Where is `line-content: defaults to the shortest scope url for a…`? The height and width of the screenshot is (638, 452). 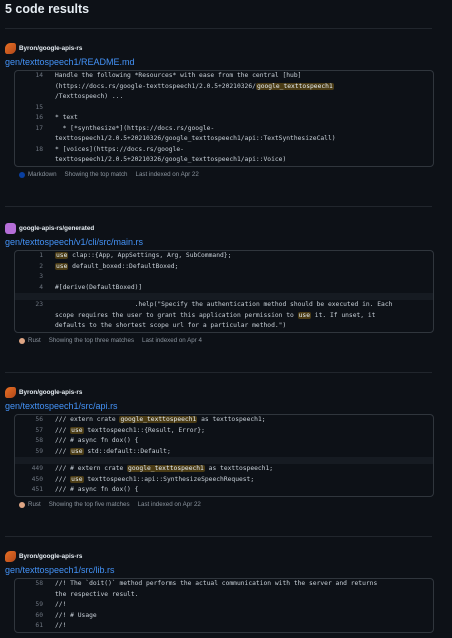 line-content: defaults to the shortest scope url for a… is located at coordinates (171, 325).